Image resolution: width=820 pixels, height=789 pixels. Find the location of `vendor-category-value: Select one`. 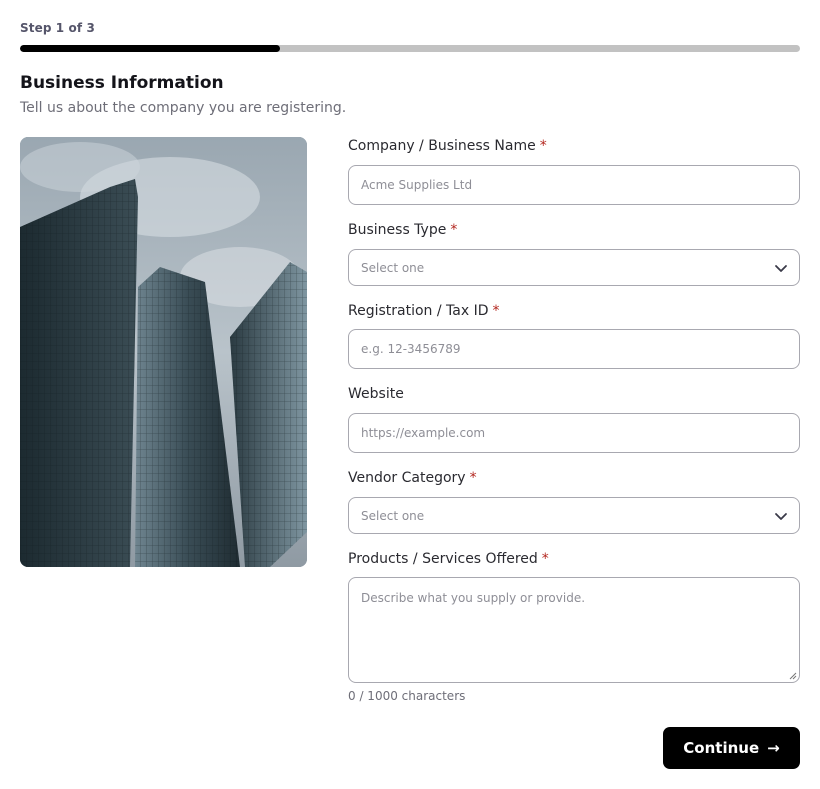

vendor-category-value: Select one is located at coordinates (393, 515).